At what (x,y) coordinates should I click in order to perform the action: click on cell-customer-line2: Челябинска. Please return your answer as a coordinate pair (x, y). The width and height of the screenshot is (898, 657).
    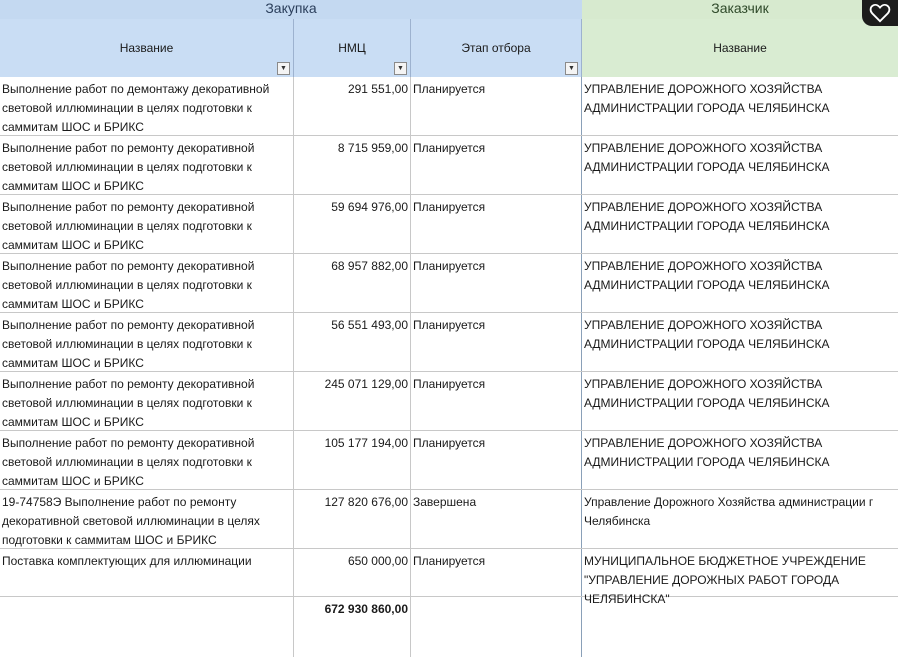
    Looking at the image, I should click on (617, 521).